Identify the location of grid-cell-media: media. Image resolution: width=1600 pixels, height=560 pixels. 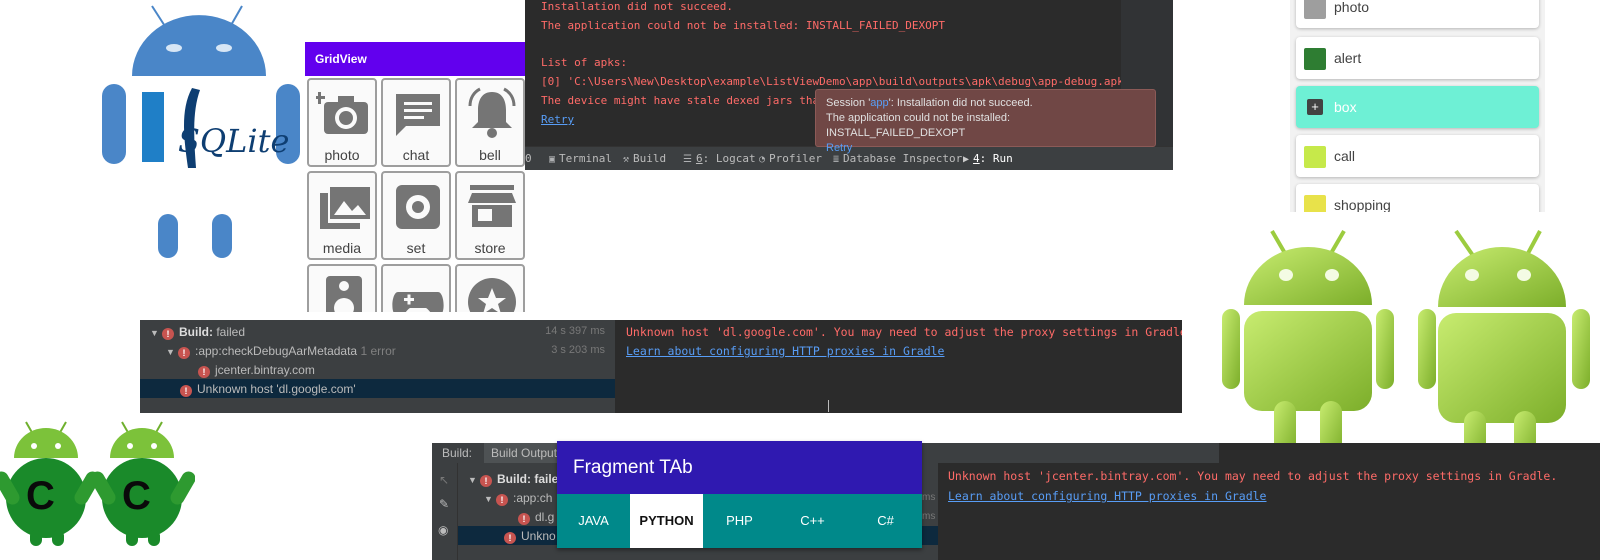
(342, 215).